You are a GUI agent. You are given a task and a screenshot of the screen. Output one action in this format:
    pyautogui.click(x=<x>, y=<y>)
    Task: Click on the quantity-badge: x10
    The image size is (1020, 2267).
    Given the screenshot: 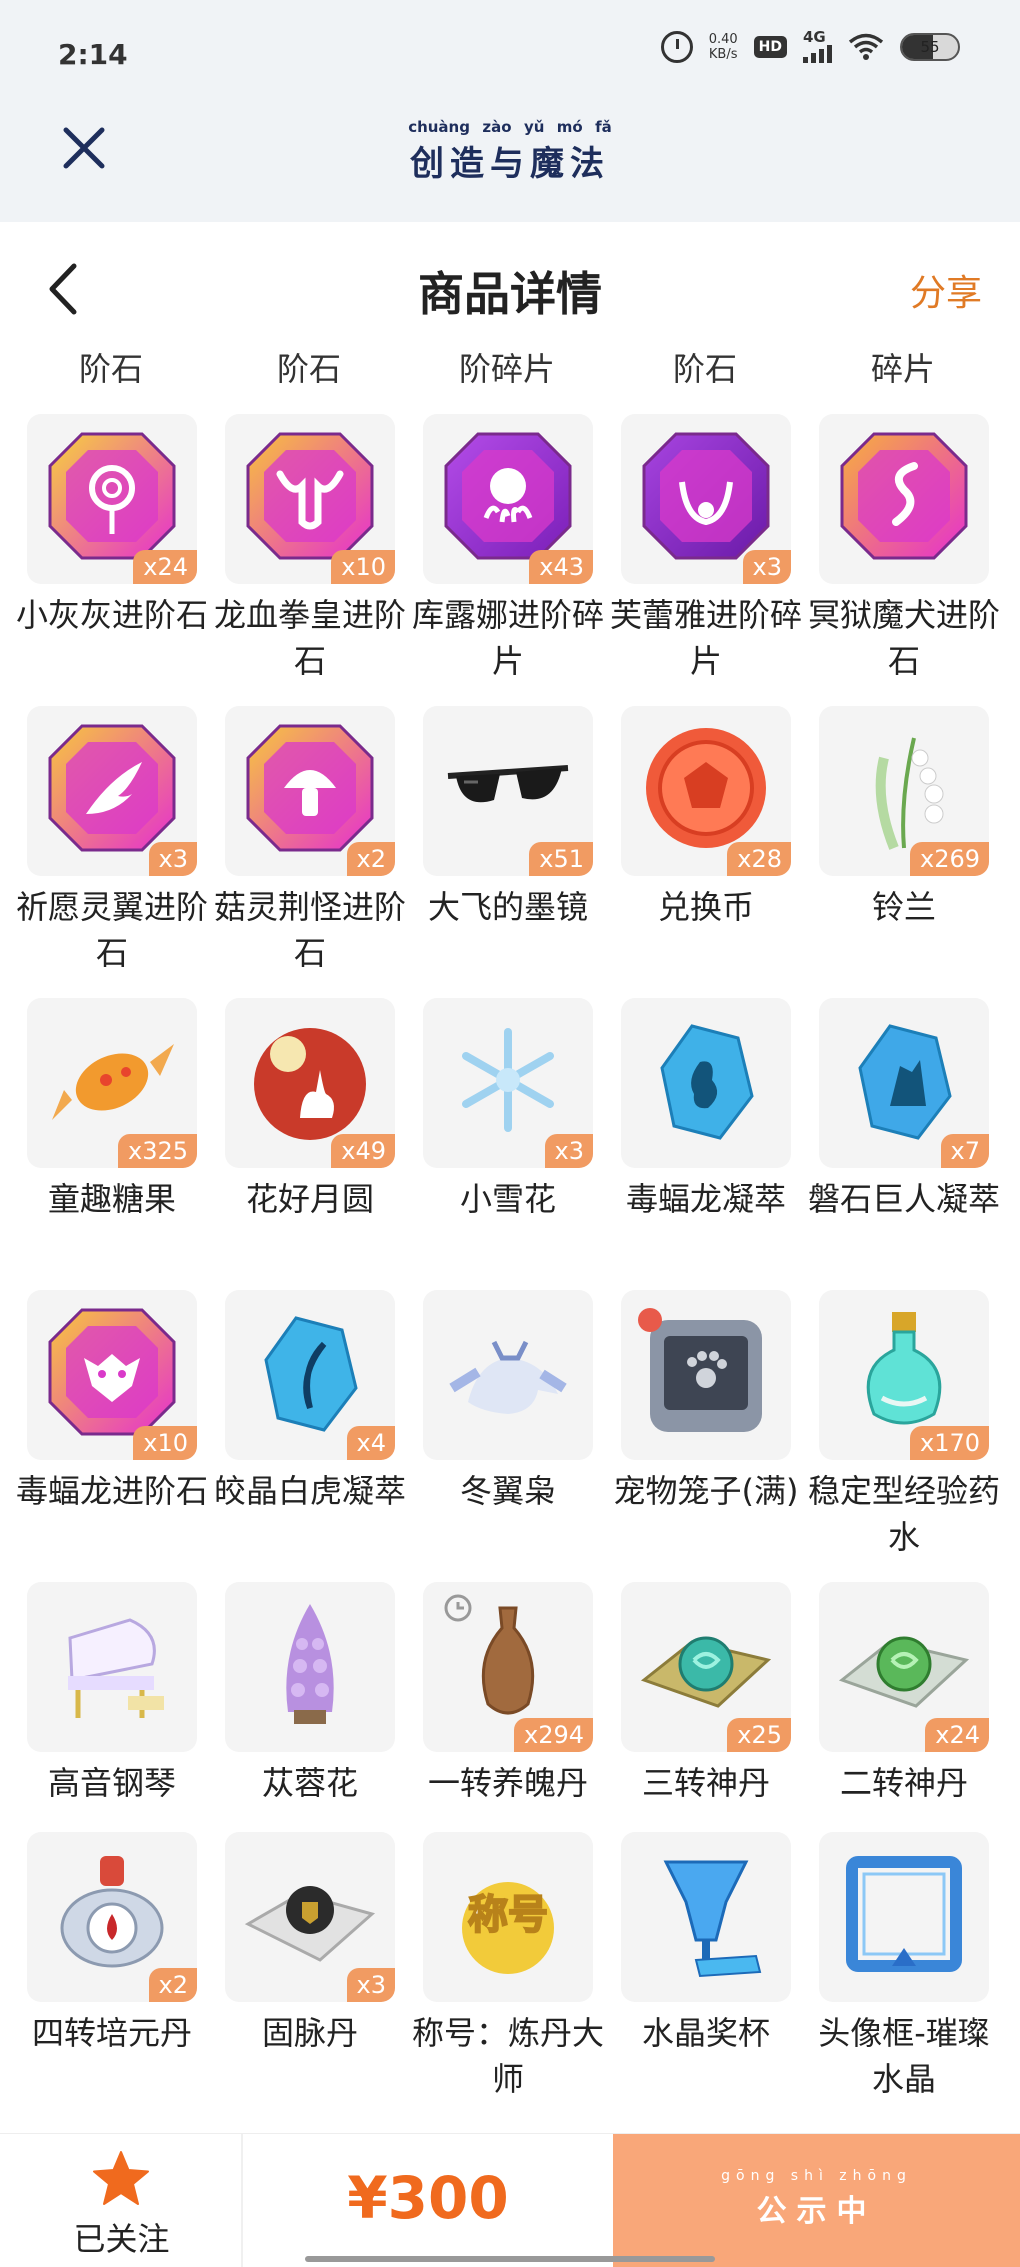 What is the action you would take?
    pyautogui.click(x=165, y=1443)
    